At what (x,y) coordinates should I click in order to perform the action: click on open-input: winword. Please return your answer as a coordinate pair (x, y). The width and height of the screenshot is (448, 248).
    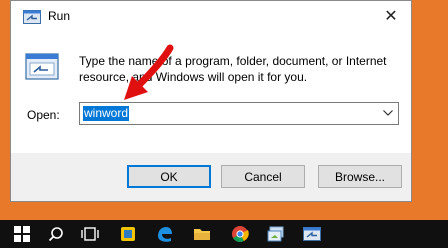
    Looking at the image, I should click on (106, 113).